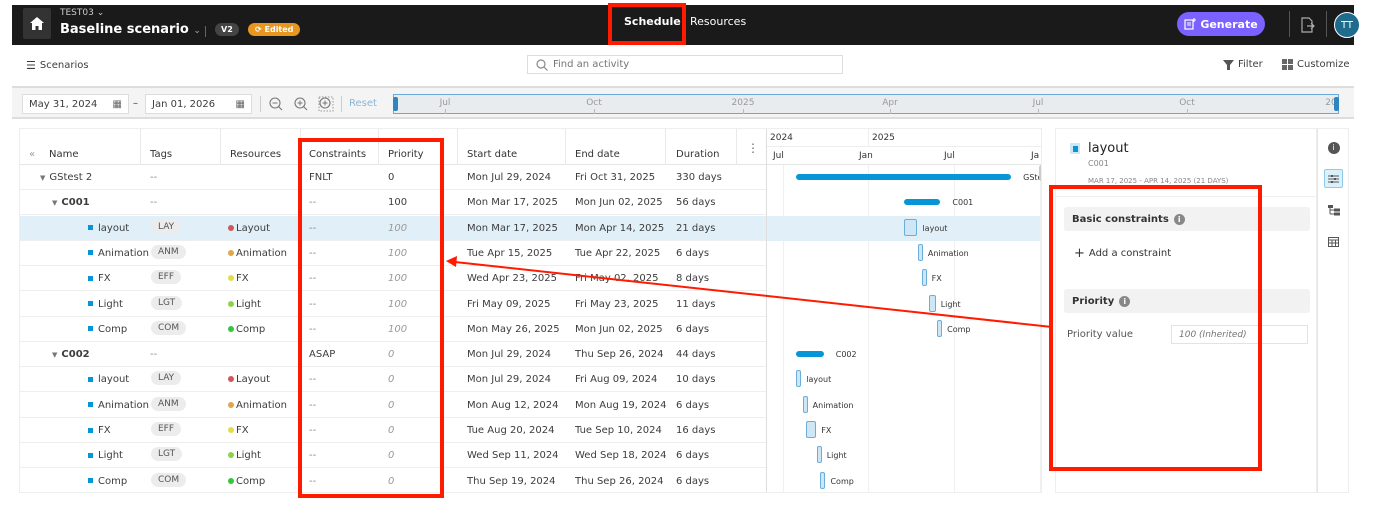 This screenshot has width=1376, height=520. Describe the element at coordinates (1239, 334) in the screenshot. I see `priority-value-input` at that location.